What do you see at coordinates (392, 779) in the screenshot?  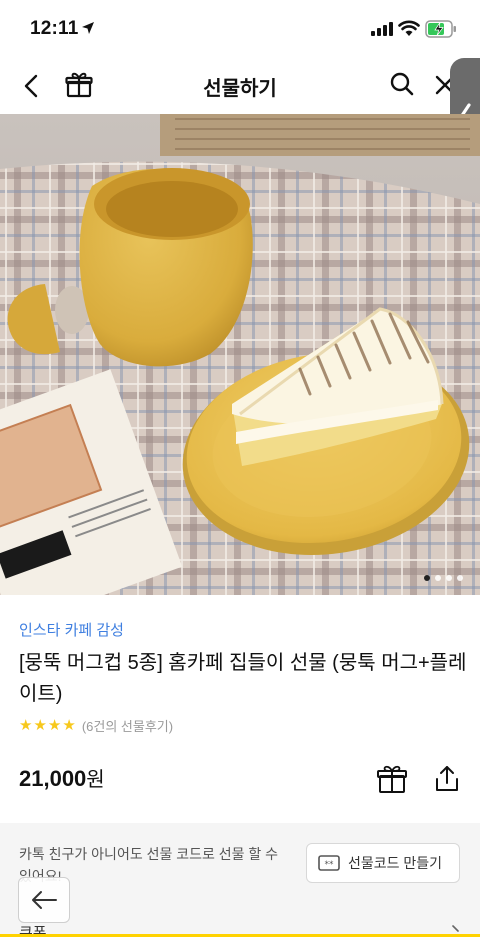 I see `gift-action-icon` at bounding box center [392, 779].